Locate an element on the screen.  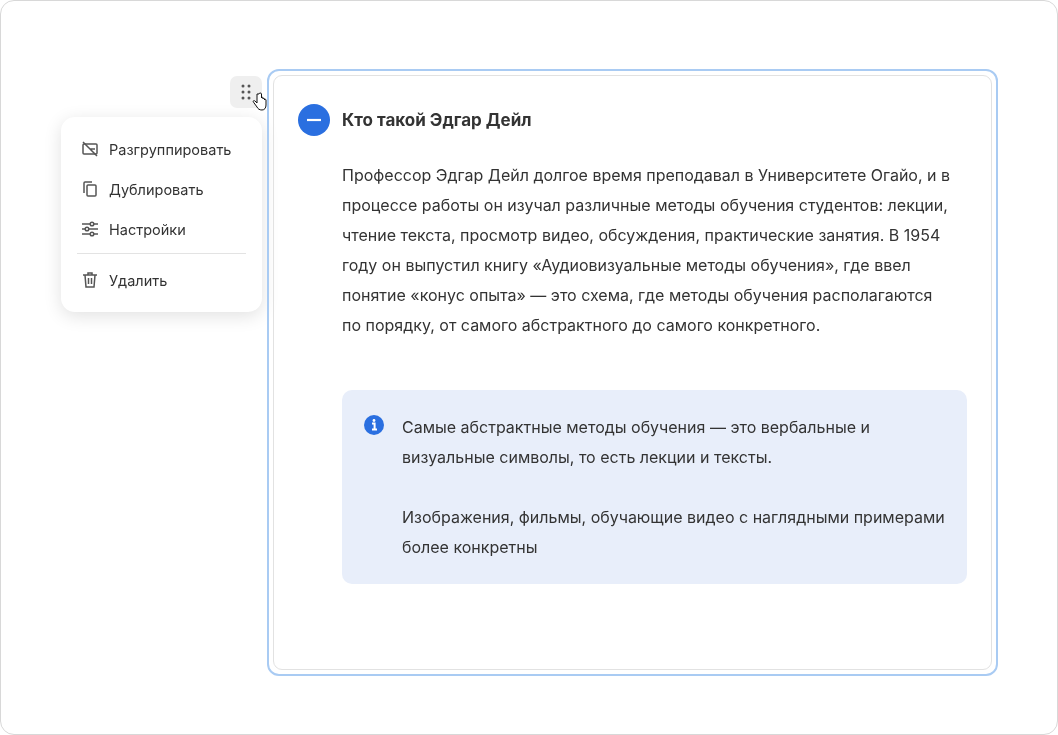
menu-item: Дублировать is located at coordinates (161, 189).